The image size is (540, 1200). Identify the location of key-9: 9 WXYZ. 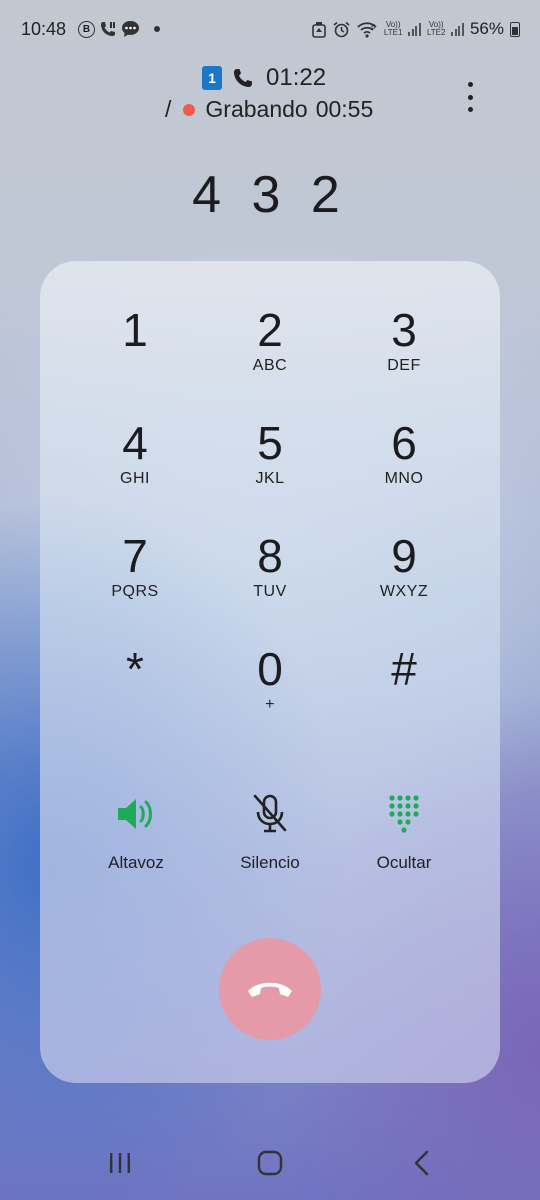
(404, 579).